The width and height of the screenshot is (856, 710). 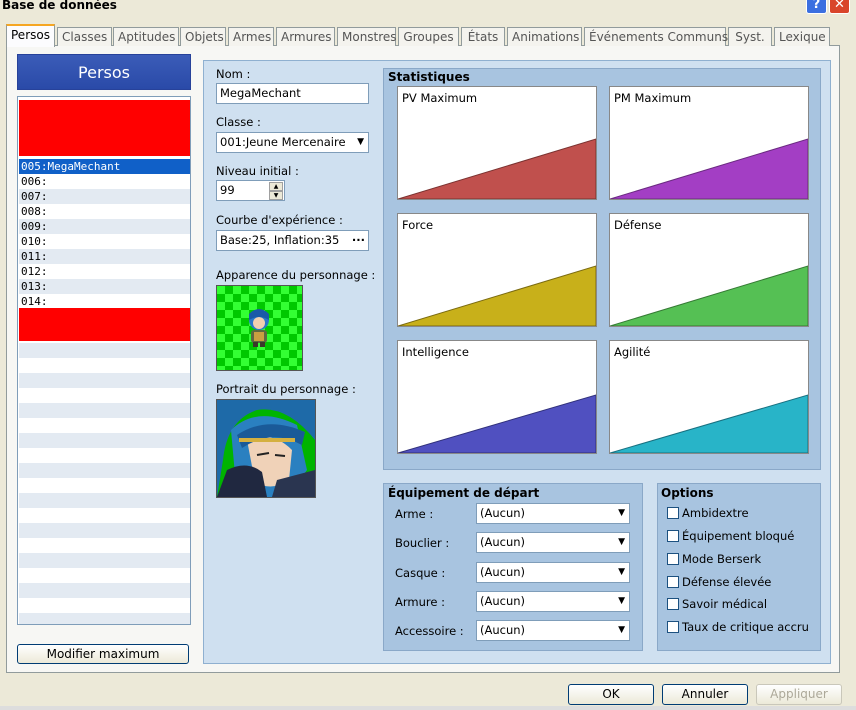 I want to click on list-item: 007:, so click(x=104, y=196).